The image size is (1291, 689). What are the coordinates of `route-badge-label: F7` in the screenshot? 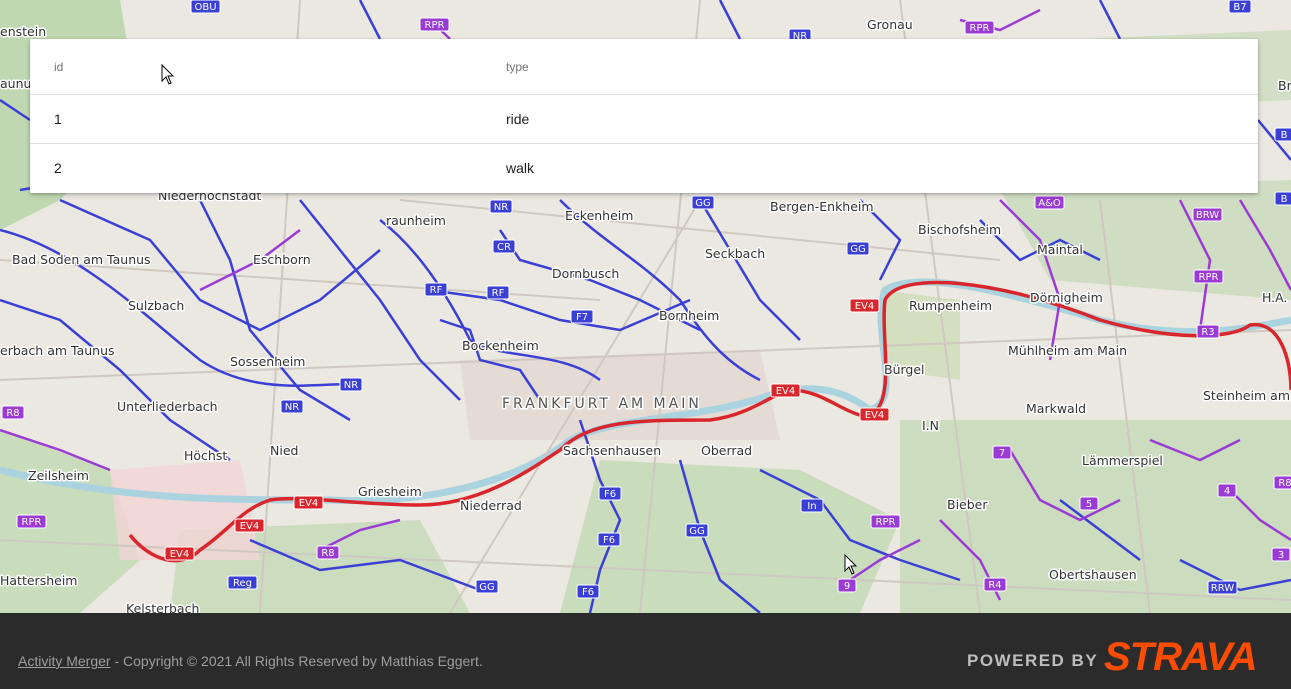 It's located at (582, 317).